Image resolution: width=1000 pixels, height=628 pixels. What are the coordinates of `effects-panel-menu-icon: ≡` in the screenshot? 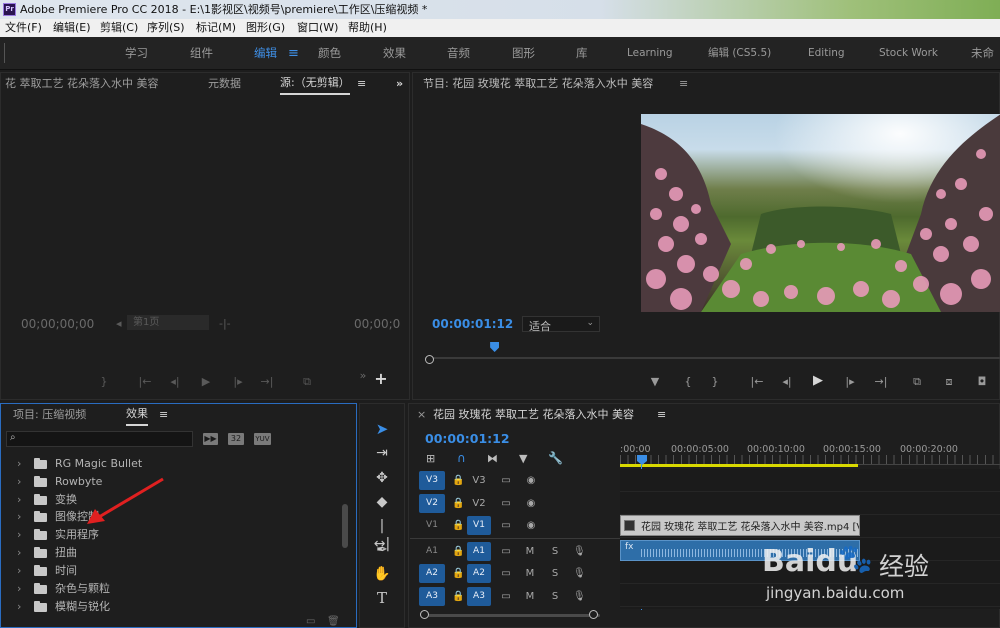 It's located at (163, 415).